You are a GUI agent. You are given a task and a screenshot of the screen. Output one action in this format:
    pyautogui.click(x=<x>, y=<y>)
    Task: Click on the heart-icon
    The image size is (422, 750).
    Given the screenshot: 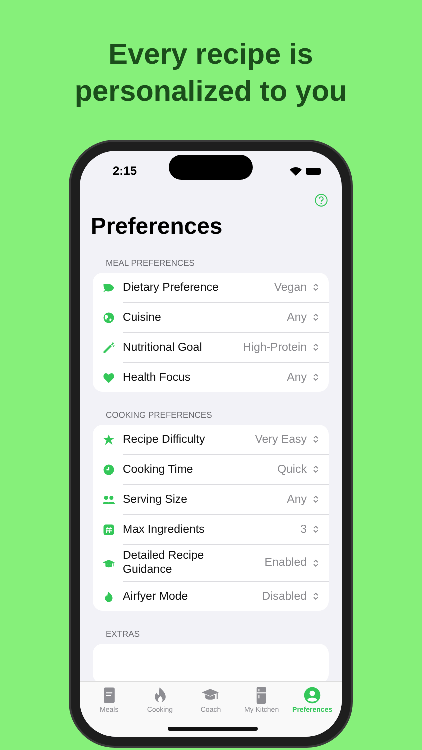 What is the action you would take?
    pyautogui.click(x=109, y=378)
    